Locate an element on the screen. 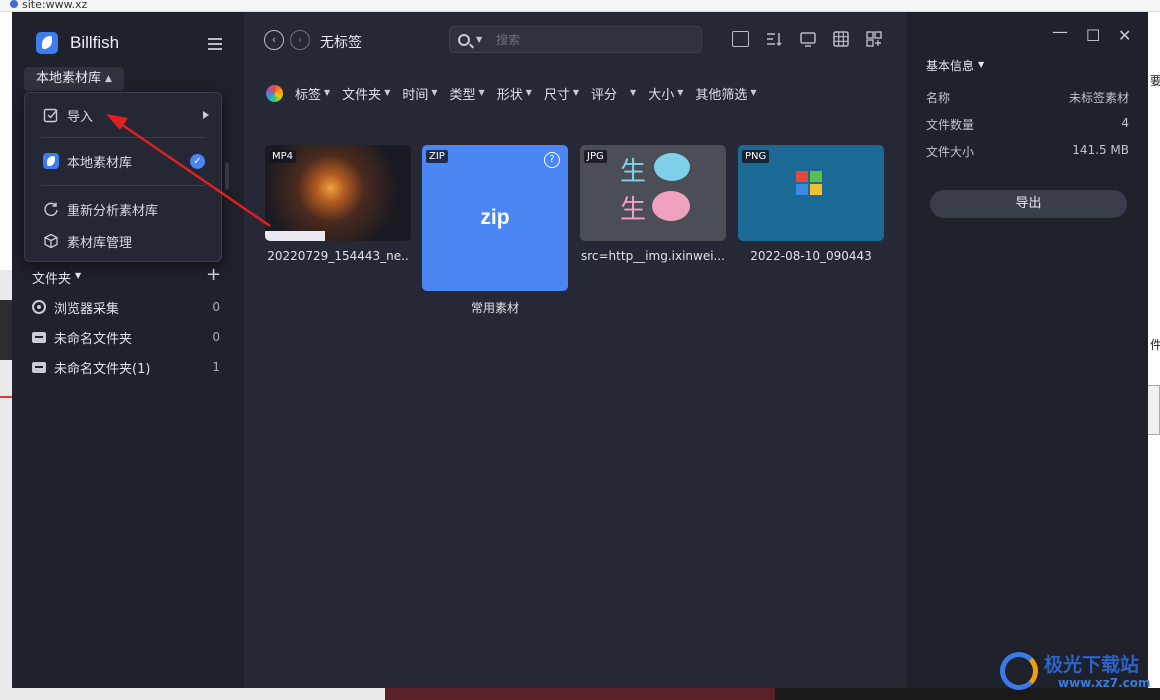 This screenshot has height=700, width=1160. menu-item-import: 导入 is located at coordinates (123, 115).